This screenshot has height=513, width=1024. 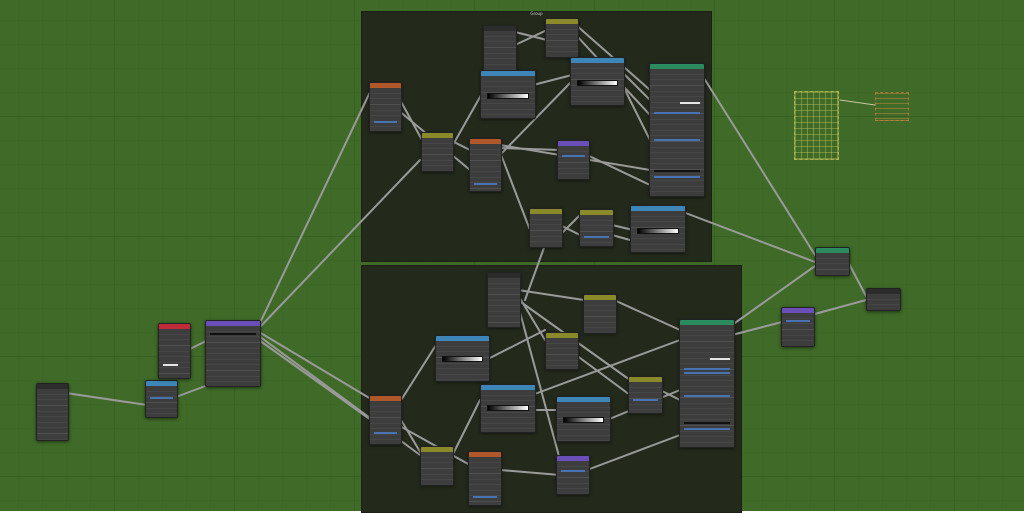 I want to click on node-converter, so click(x=161, y=399).